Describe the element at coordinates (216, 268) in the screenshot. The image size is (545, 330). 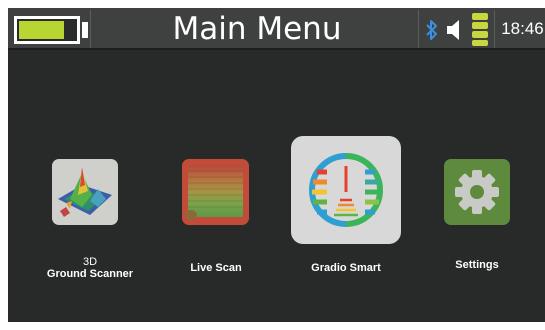
I see `menu-item-label: Live Scan` at that location.